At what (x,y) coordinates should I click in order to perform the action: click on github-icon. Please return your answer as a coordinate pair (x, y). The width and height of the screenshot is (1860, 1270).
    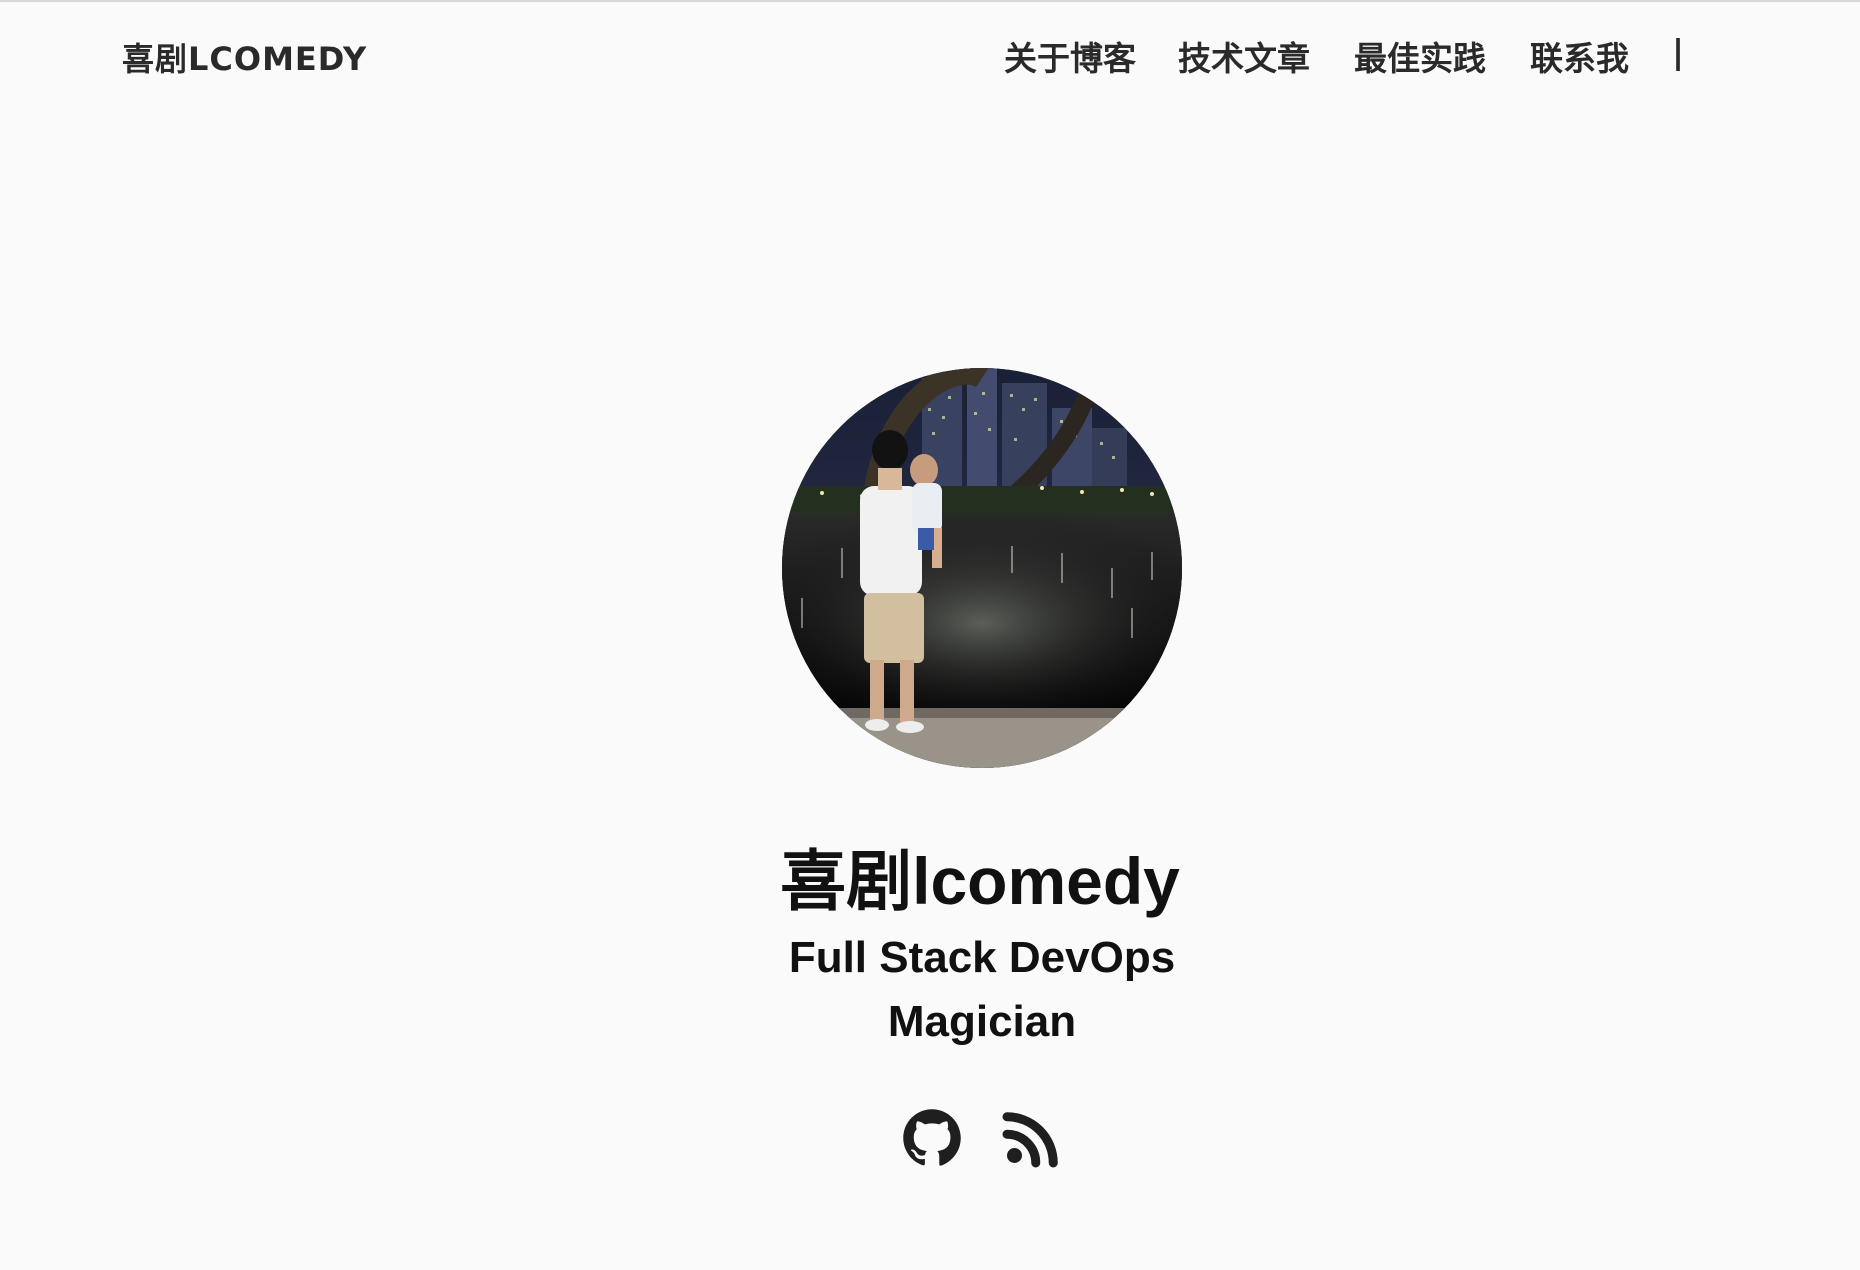
    Looking at the image, I should click on (932, 1137).